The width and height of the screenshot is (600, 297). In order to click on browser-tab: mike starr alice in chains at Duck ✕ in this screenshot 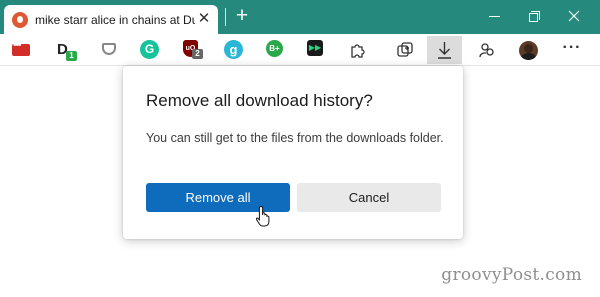, I will do `click(111, 19)`.